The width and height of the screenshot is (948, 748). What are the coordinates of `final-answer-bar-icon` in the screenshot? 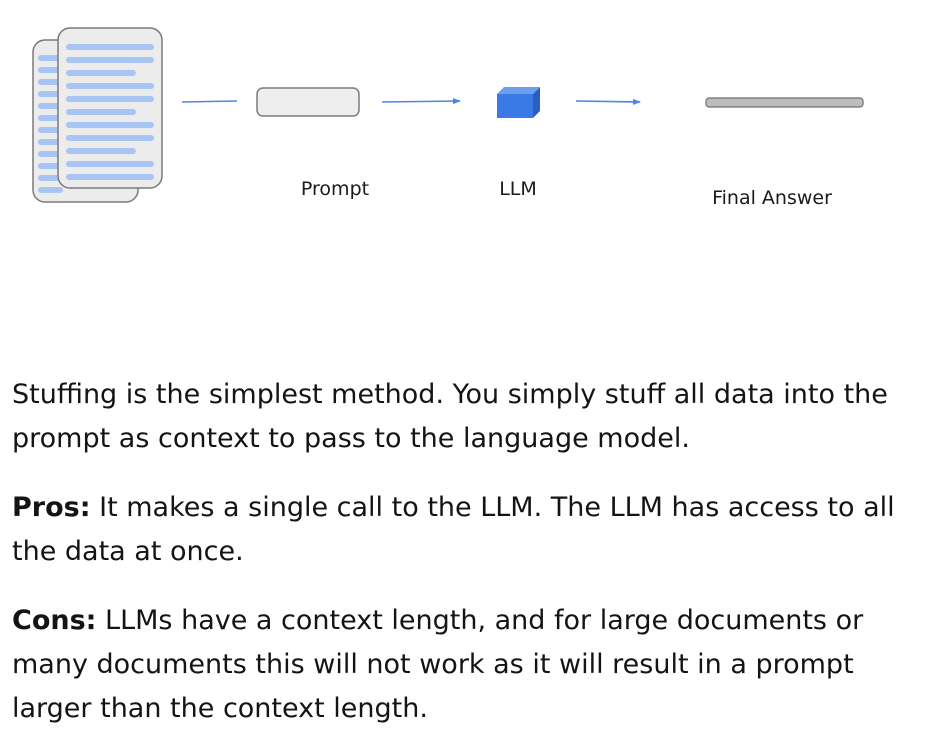 It's located at (784, 102).